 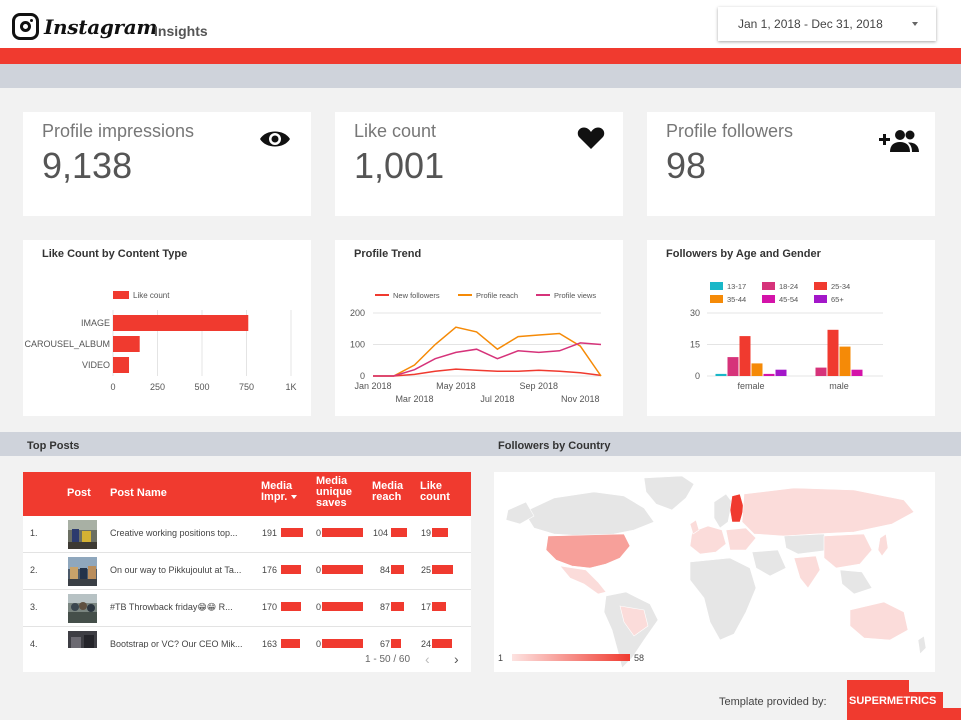 What do you see at coordinates (695, 345) in the screenshot?
I see `y-tick-label: 15` at bounding box center [695, 345].